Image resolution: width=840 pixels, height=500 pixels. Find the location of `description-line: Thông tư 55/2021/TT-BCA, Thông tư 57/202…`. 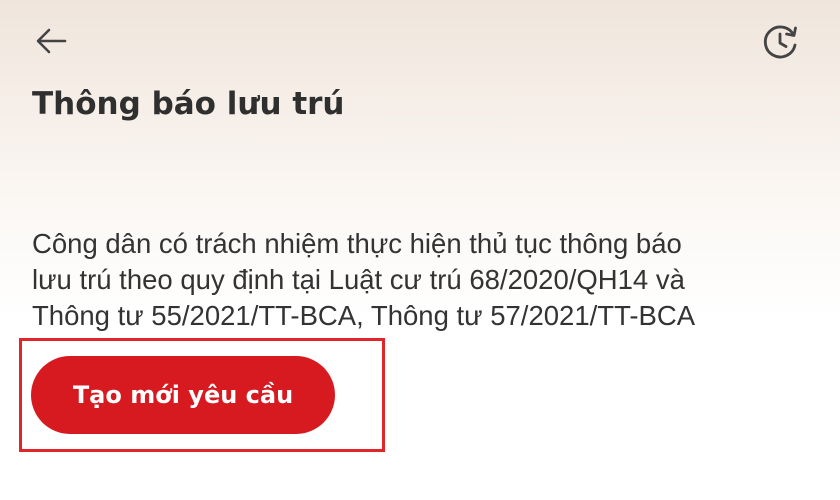

description-line: Thông tư 55/2021/TT-BCA, Thông tư 57/202… is located at coordinates (364, 315).